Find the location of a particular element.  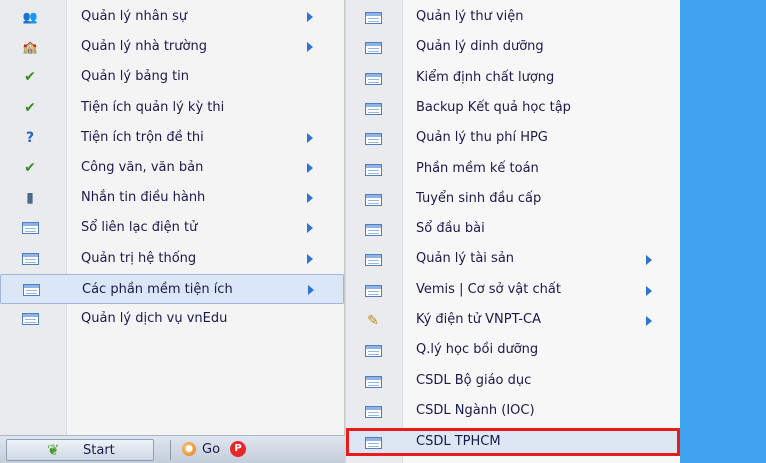

menu-item-tien-ich-quan-ly-ky-thi: ✔ Tiện ích quản lý kỳ thi is located at coordinates (172, 108).